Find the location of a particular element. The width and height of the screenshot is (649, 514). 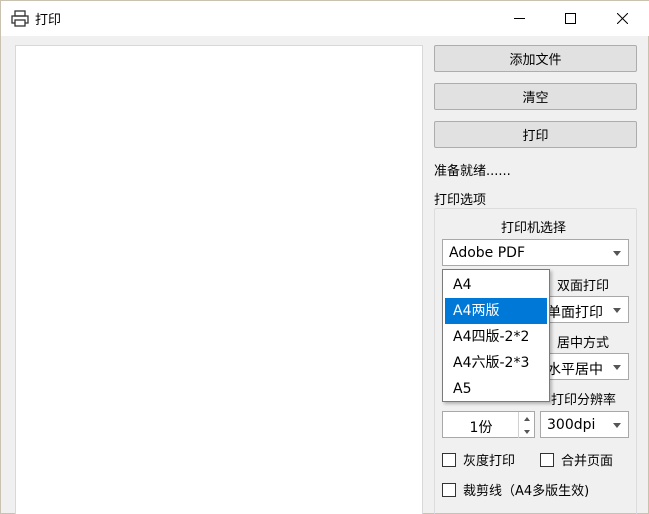

printer-icon is located at coordinates (20, 18).